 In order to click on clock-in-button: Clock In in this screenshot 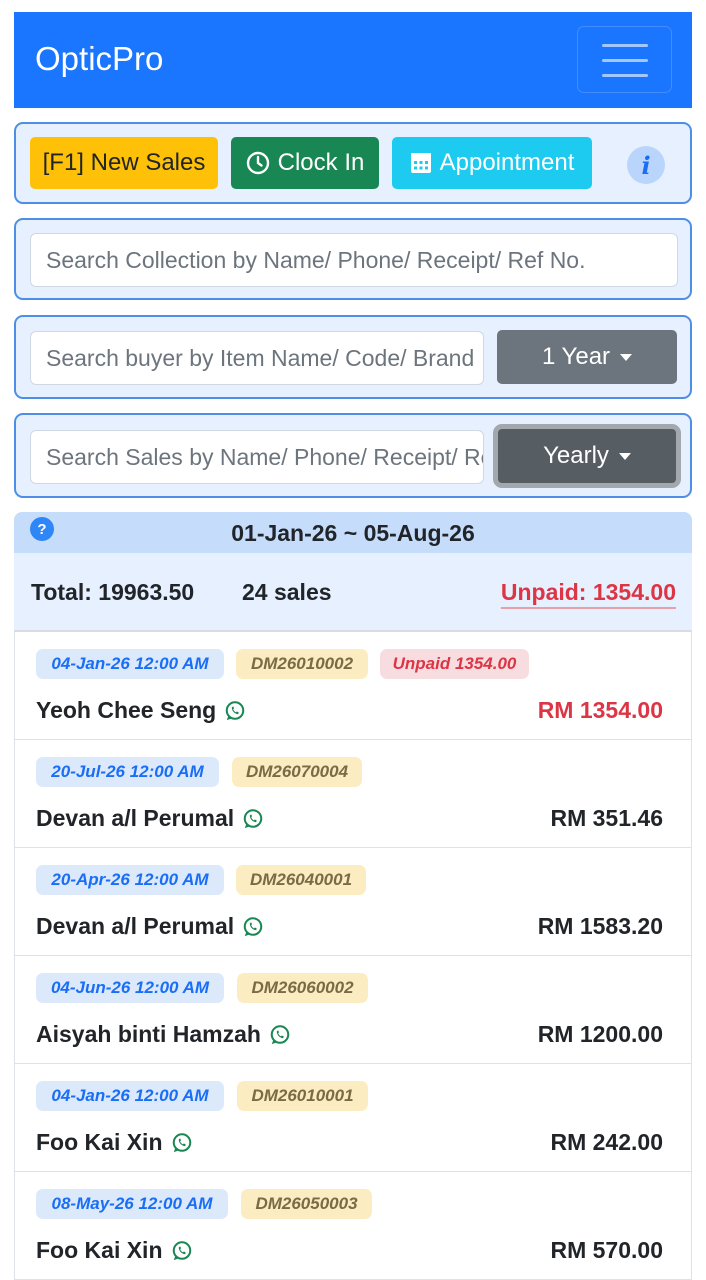, I will do `click(305, 163)`.